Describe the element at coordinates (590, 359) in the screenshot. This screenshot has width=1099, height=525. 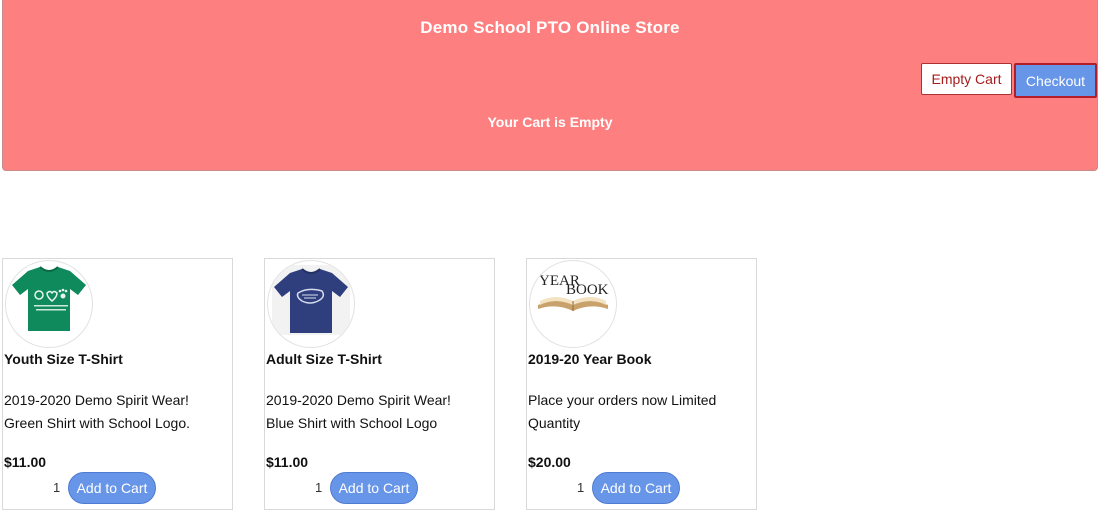
I see `product-title: 2019-20 Year Book` at that location.